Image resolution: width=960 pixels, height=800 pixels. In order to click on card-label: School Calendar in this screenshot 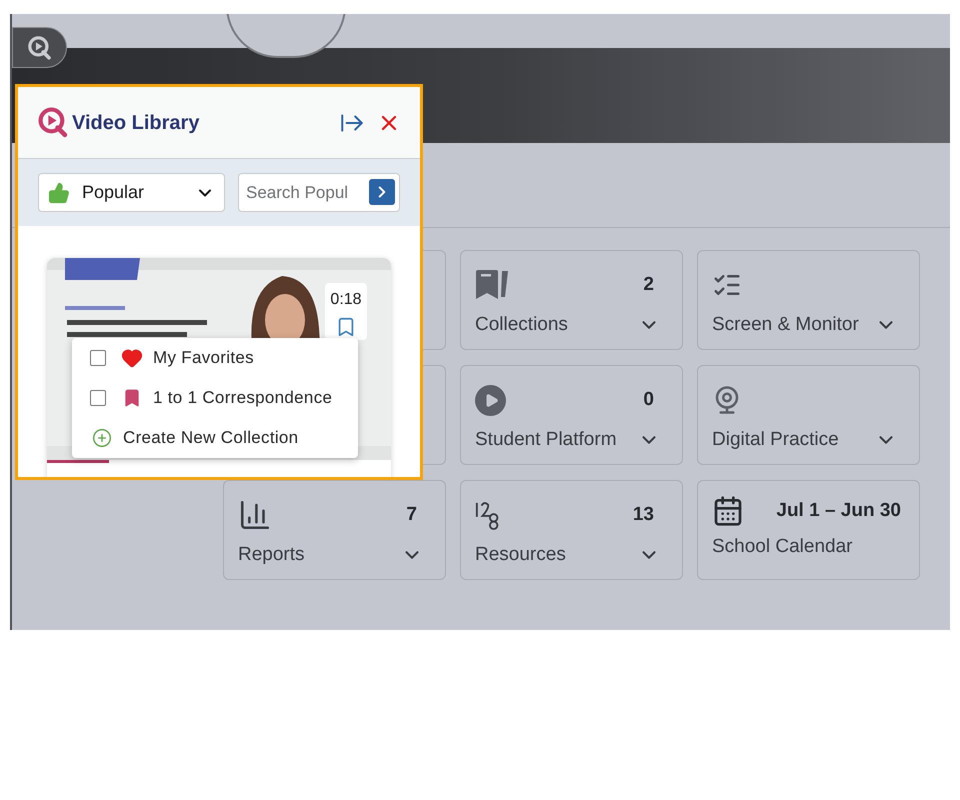, I will do `click(783, 547)`.